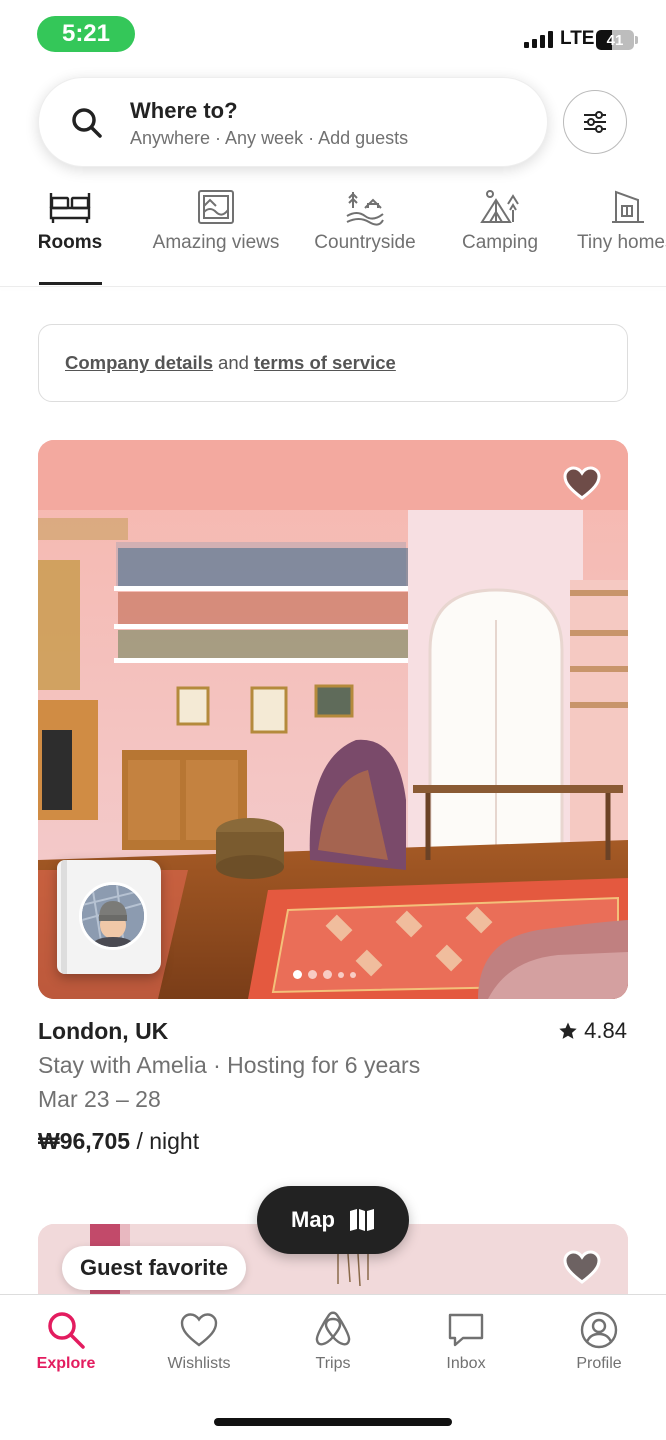  I want to click on category-rooms: Rooms, so click(70, 237).